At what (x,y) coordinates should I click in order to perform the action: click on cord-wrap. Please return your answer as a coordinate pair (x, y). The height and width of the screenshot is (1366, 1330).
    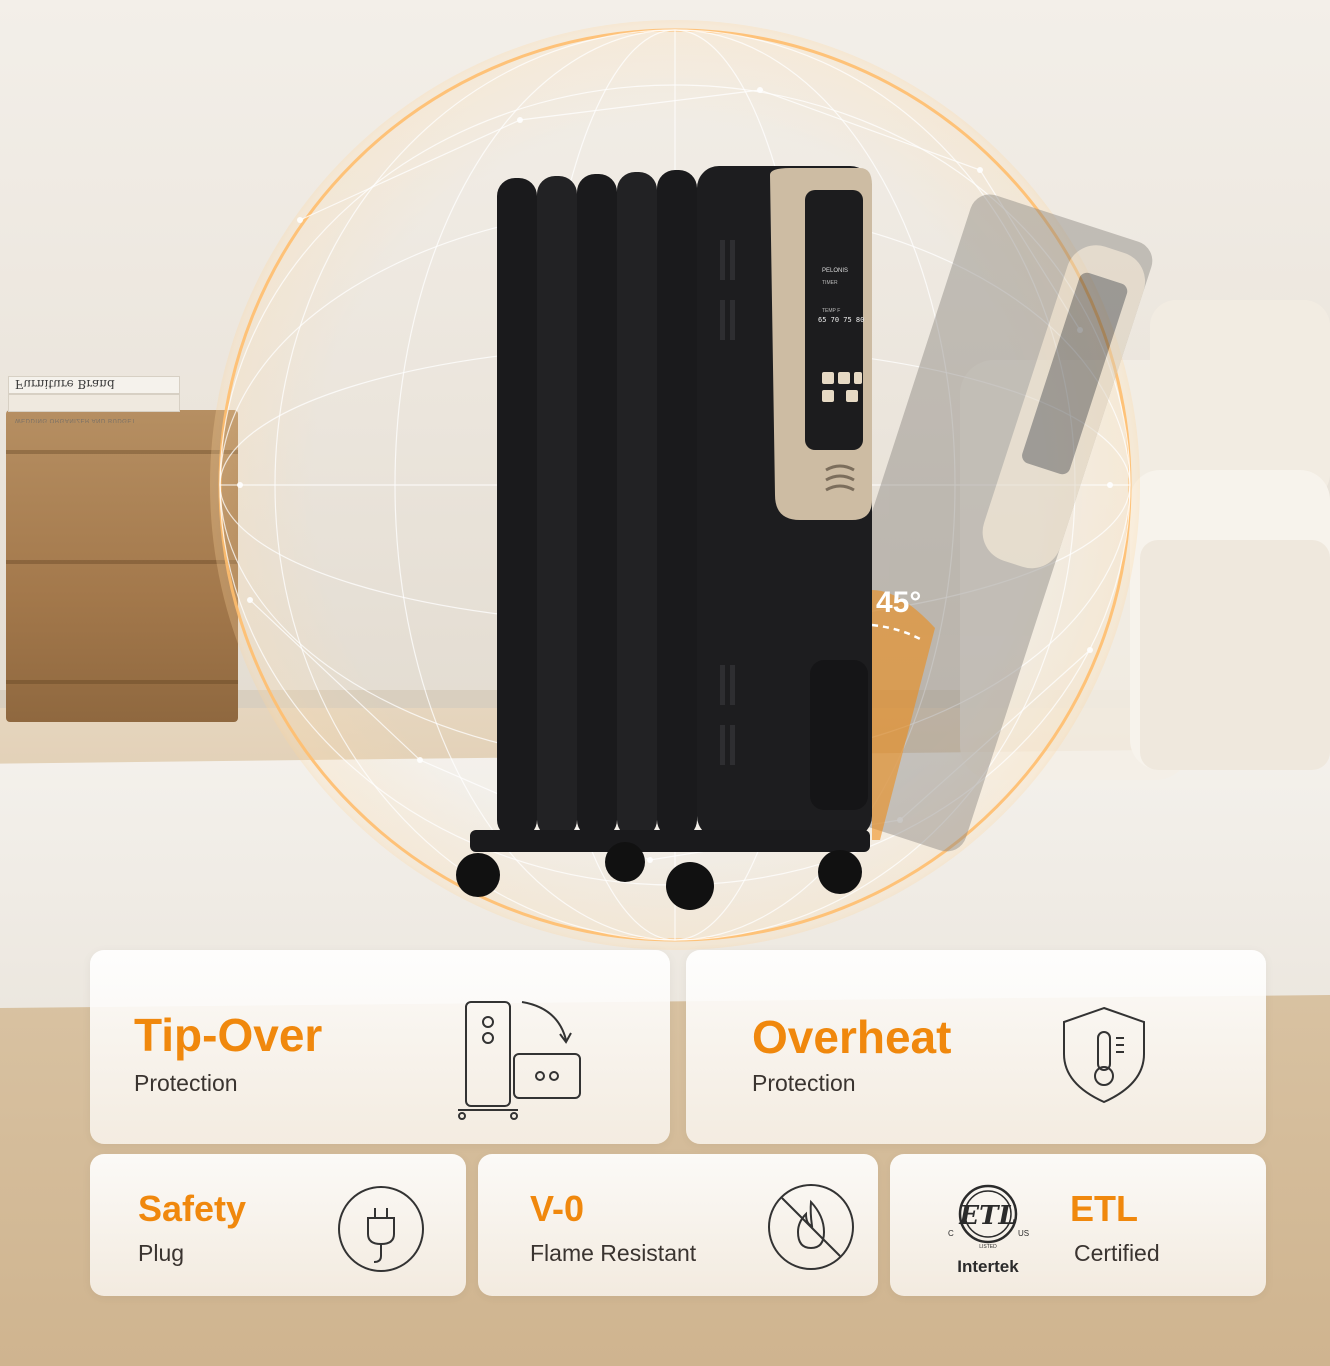
    Looking at the image, I should click on (839, 735).